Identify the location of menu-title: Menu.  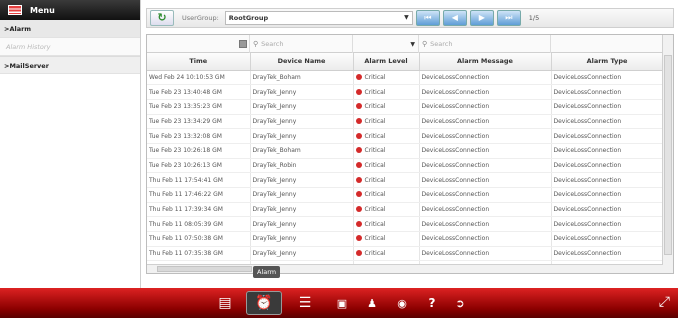
(42, 10).